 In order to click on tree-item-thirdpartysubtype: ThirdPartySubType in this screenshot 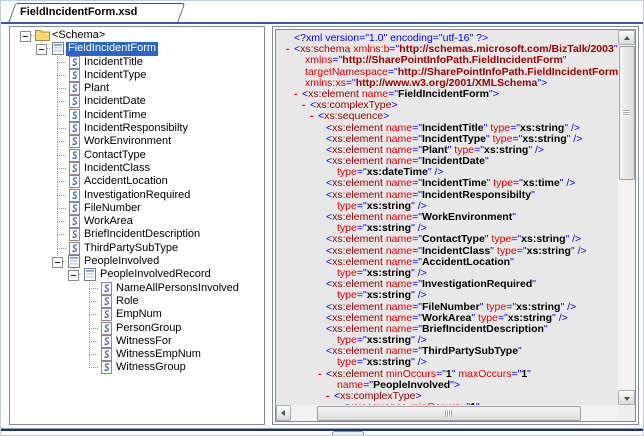, I will do `click(137, 248)`.